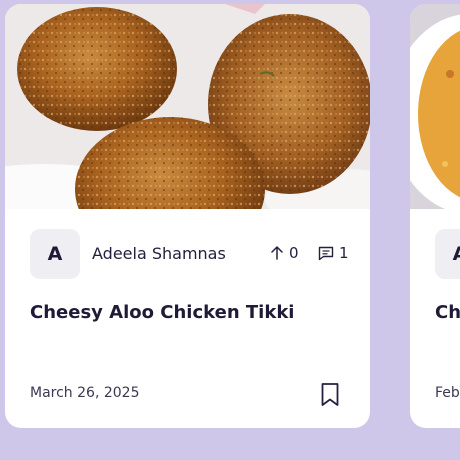 The height and width of the screenshot is (460, 460). Describe the element at coordinates (159, 253) in the screenshot. I see `author-name: Adeela Shamnas` at that location.